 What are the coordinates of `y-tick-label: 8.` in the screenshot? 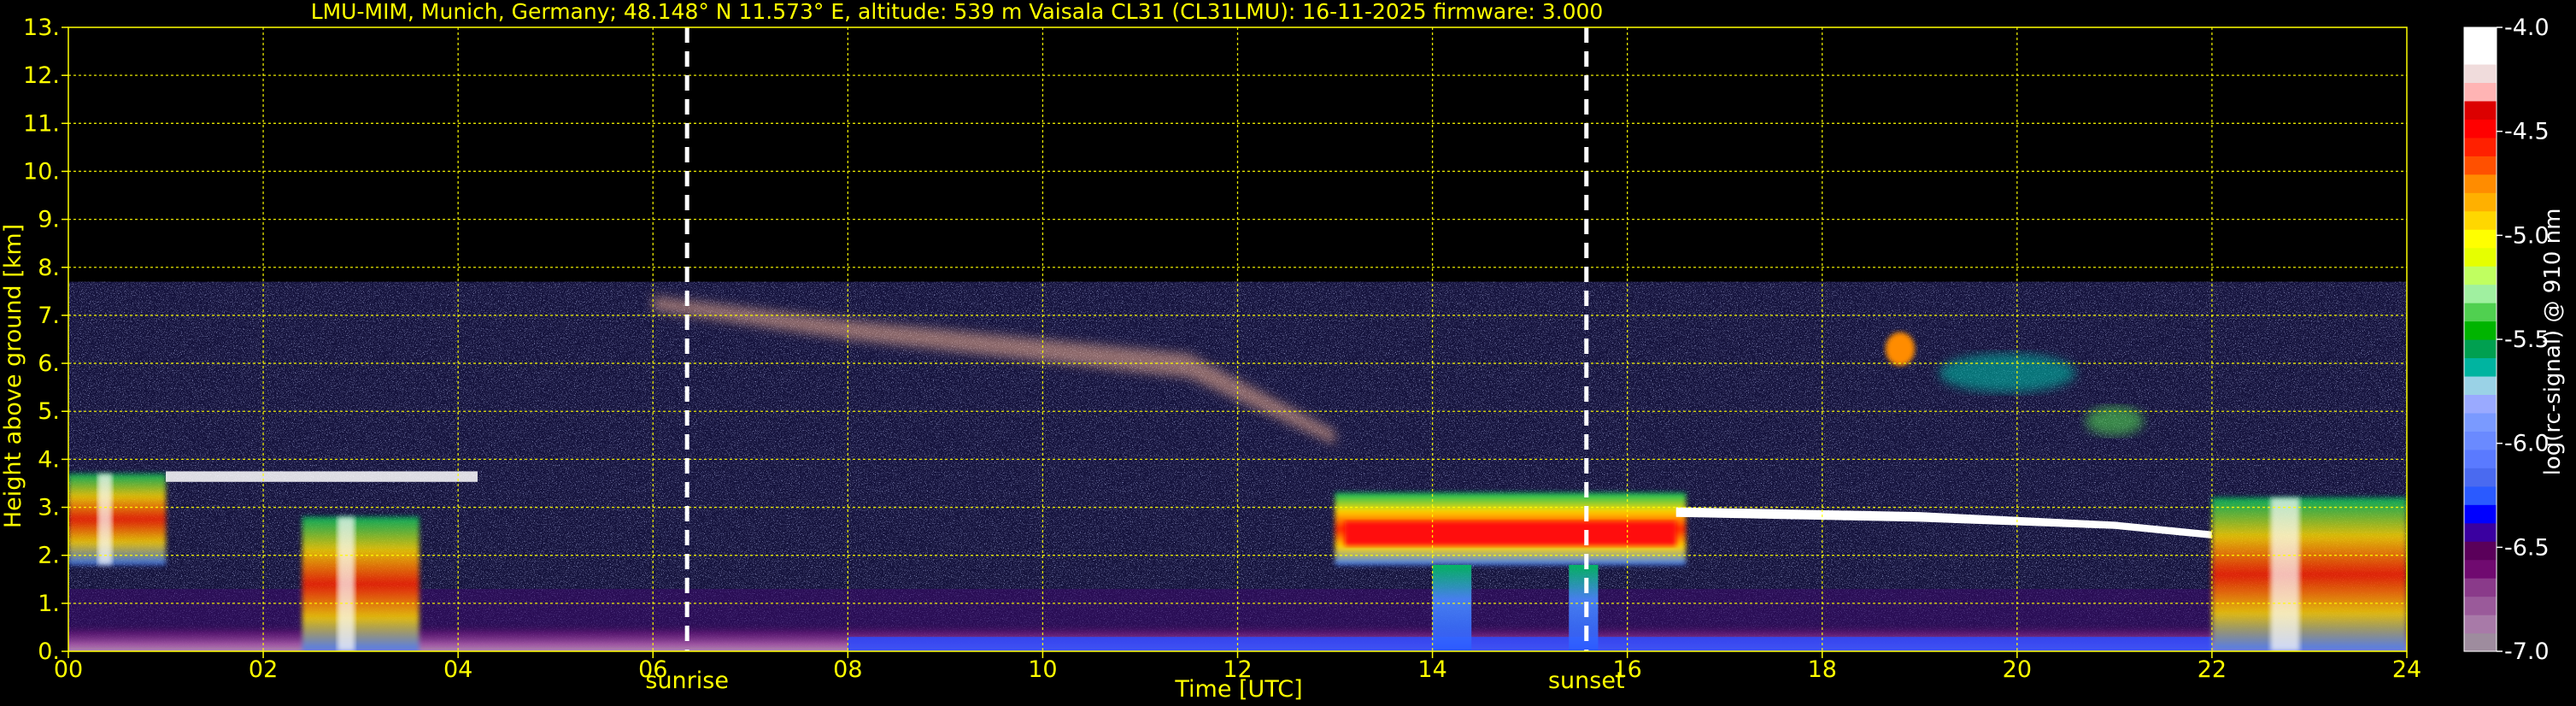 It's located at (49, 268).